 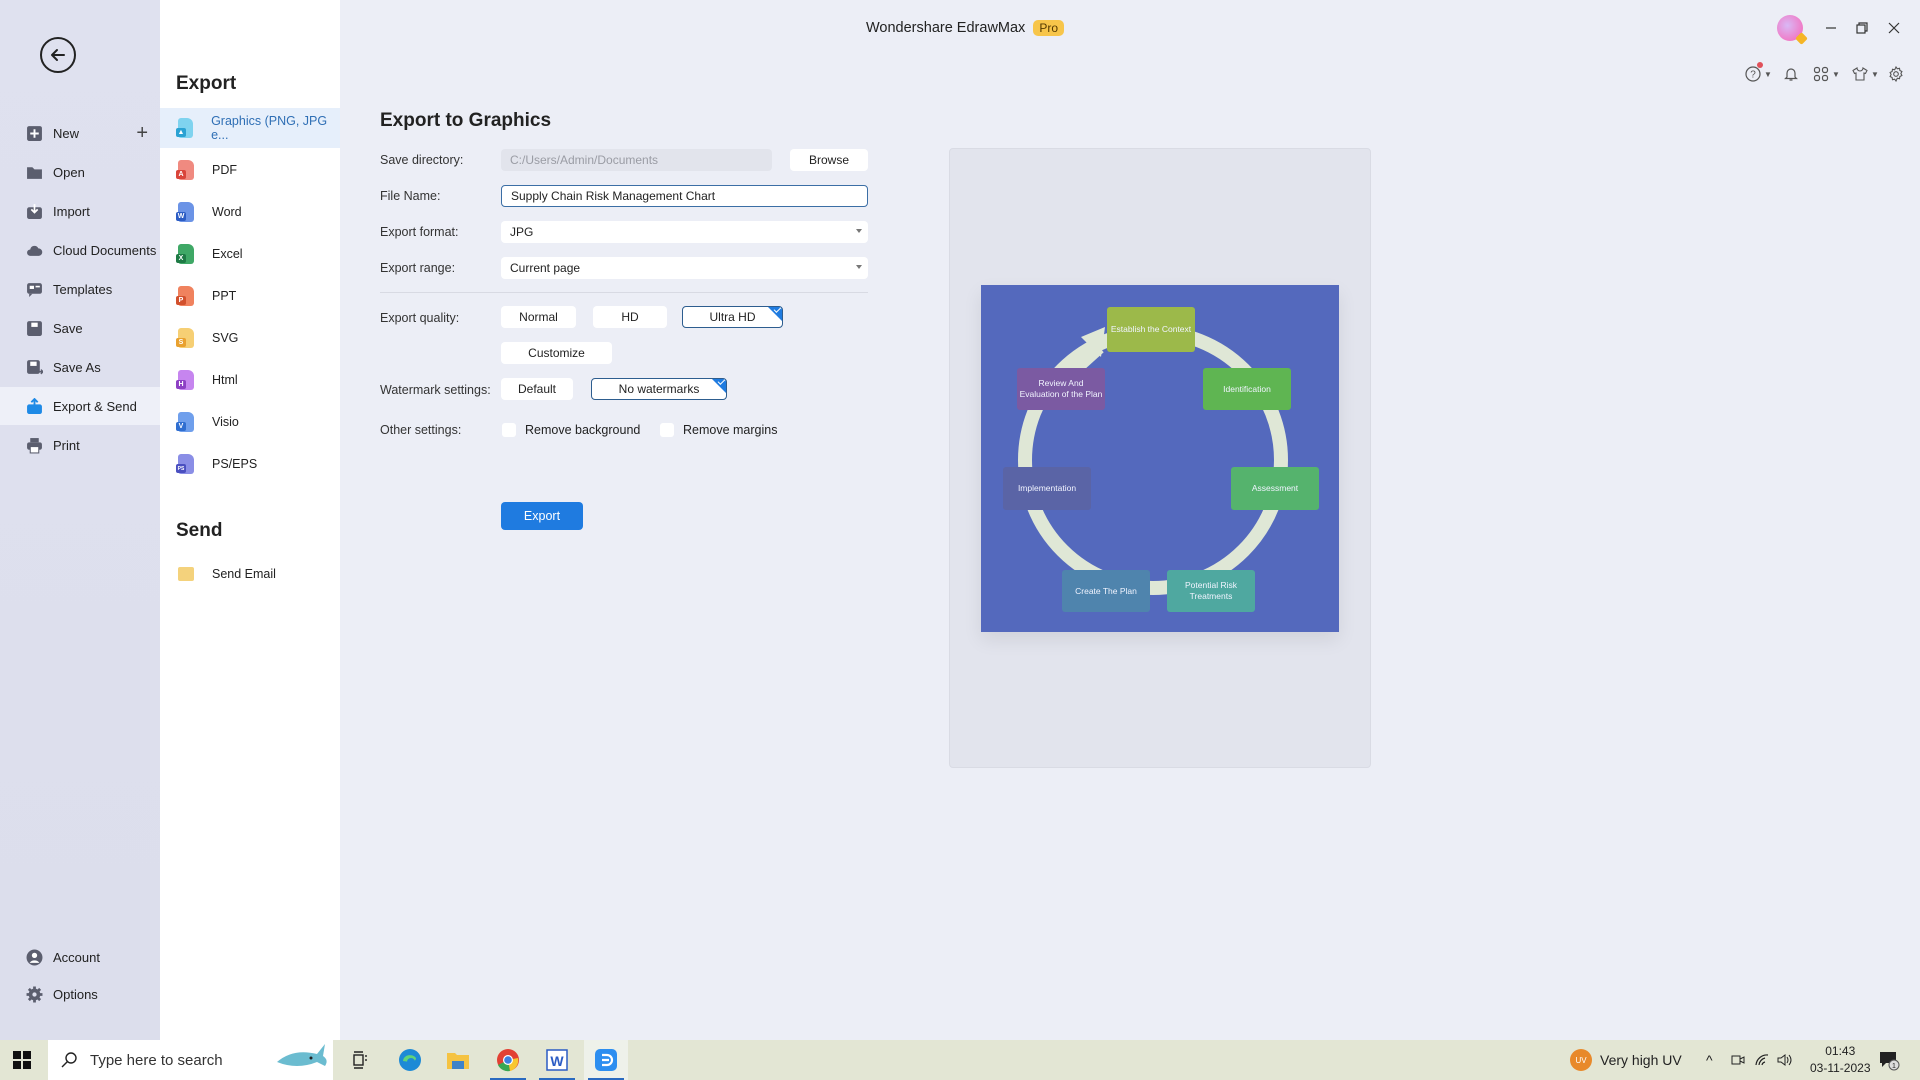 I want to click on svg-text: 1, so click(x=1894, y=1066).